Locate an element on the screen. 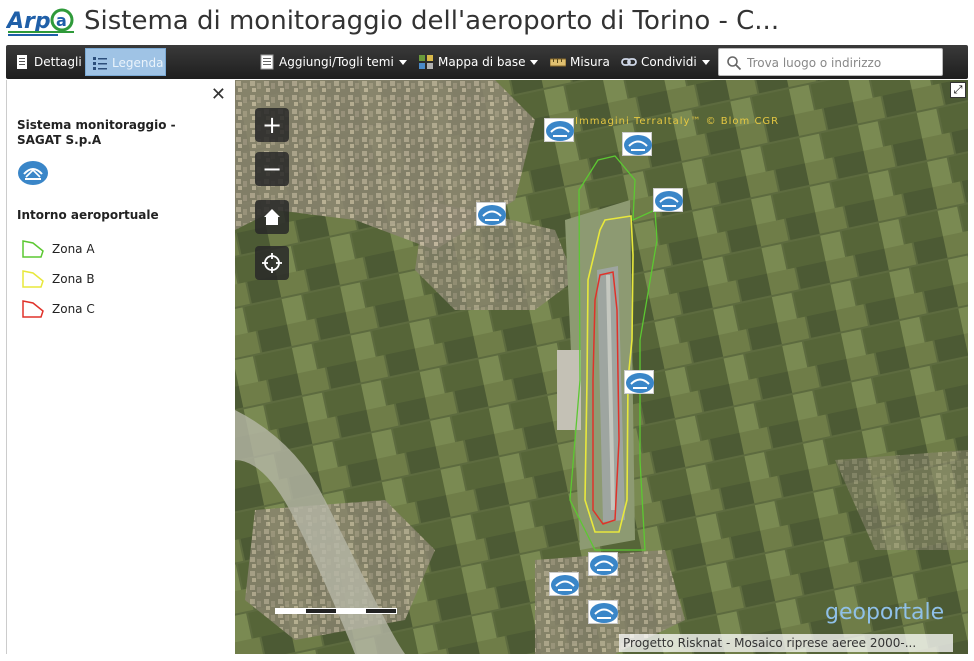 The width and height of the screenshot is (974, 661). basemap-button: Mappa di base is located at coordinates (478, 62).